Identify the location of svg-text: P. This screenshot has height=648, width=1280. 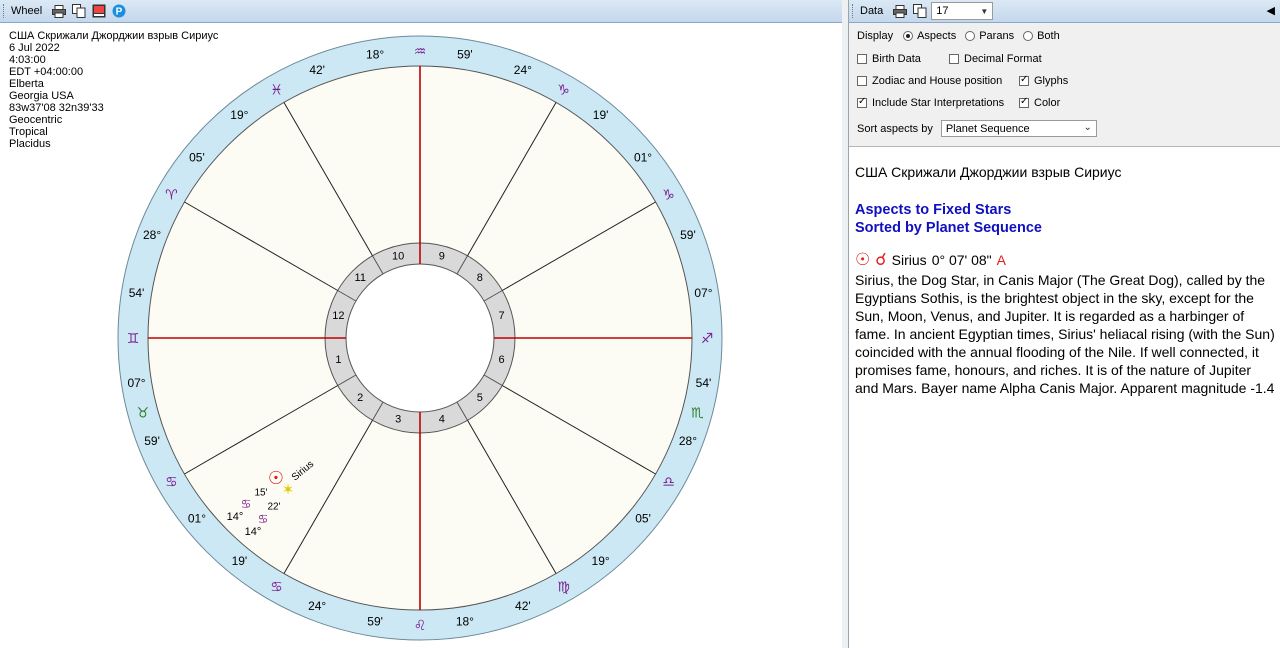
(118, 12).